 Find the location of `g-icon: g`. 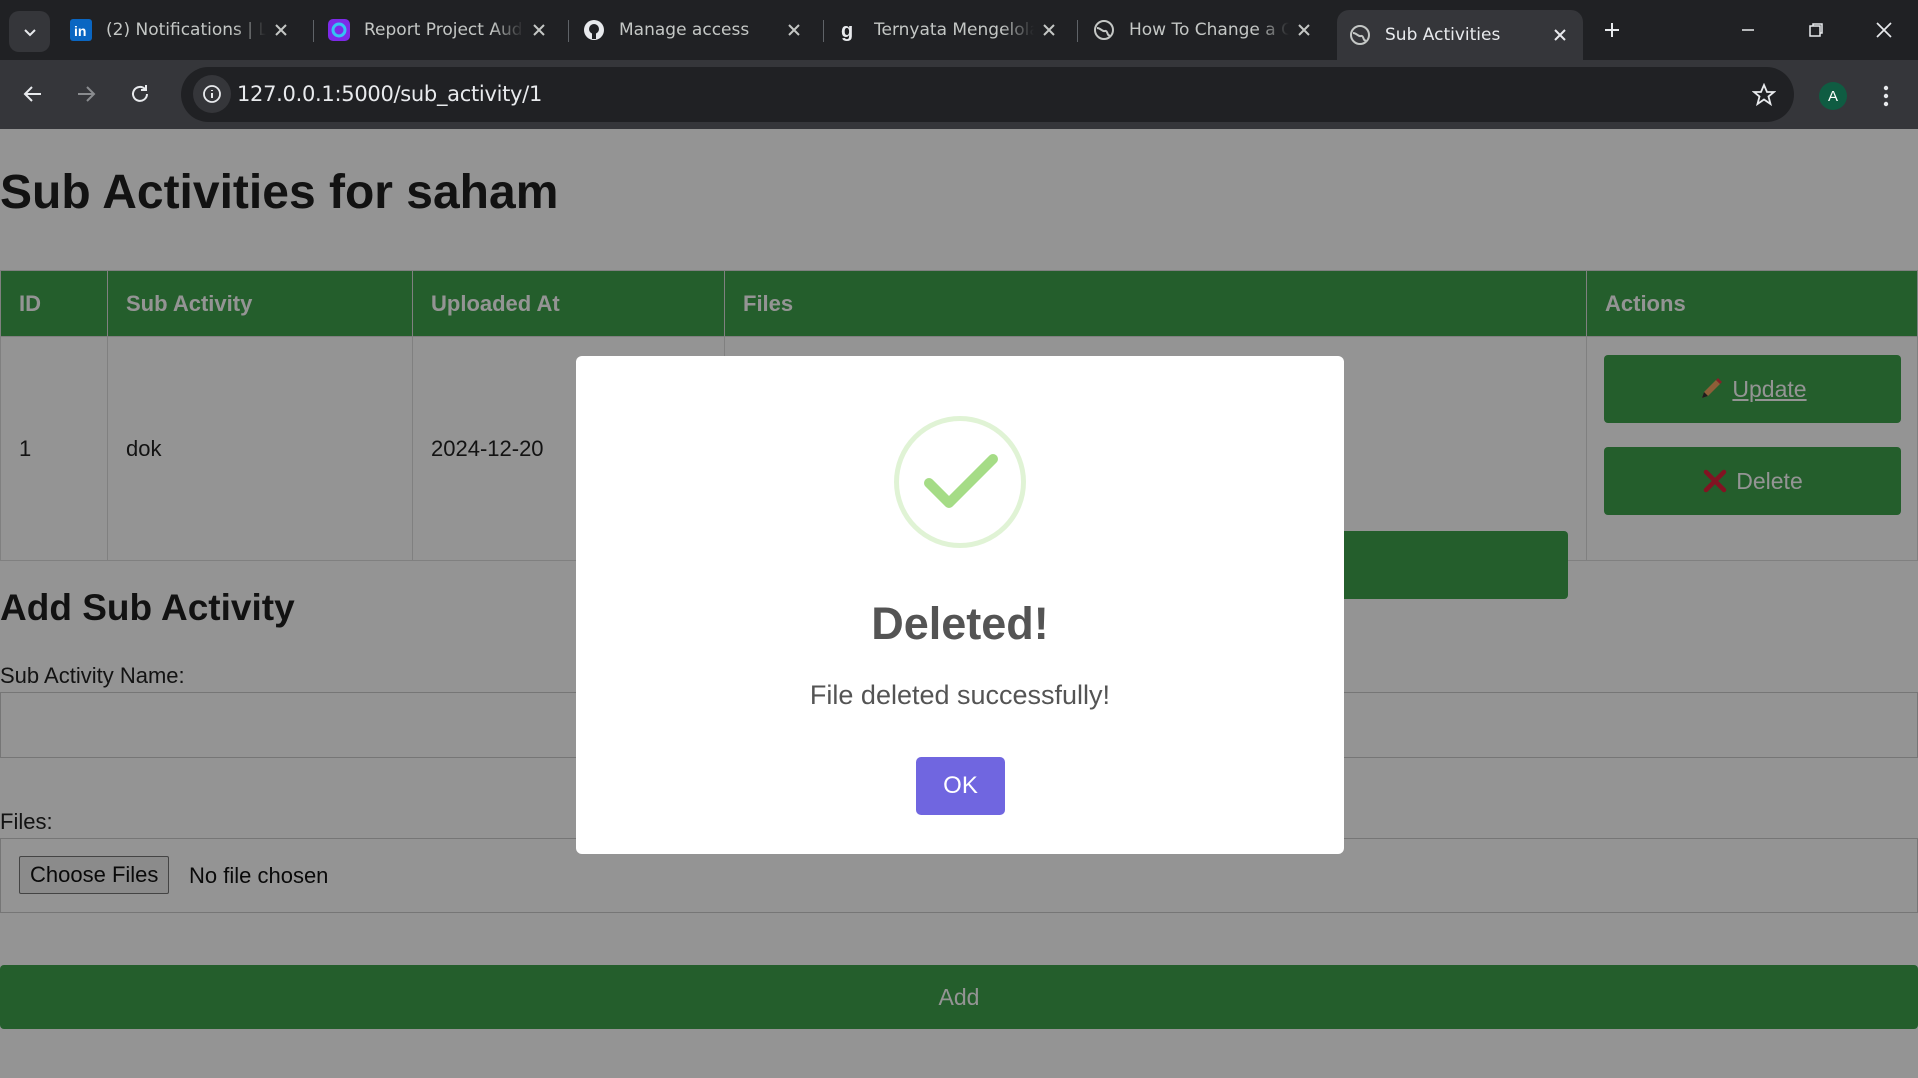

g-icon: g is located at coordinates (849, 30).